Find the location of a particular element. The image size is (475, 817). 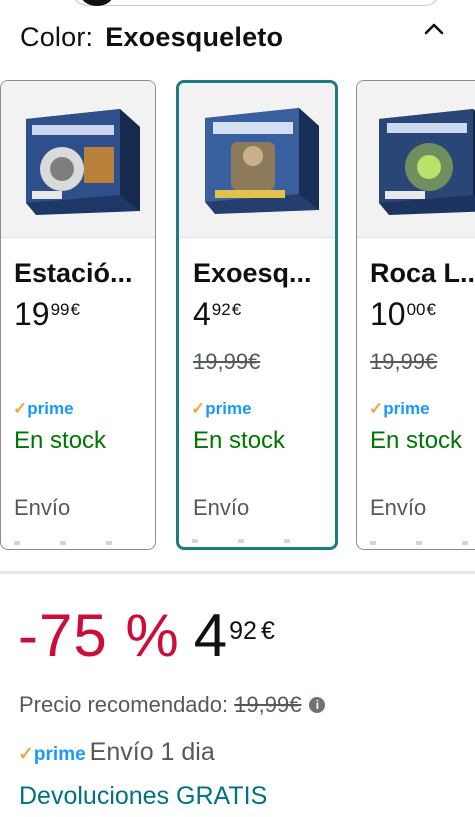

deal-price-currency: € is located at coordinates (267, 631).